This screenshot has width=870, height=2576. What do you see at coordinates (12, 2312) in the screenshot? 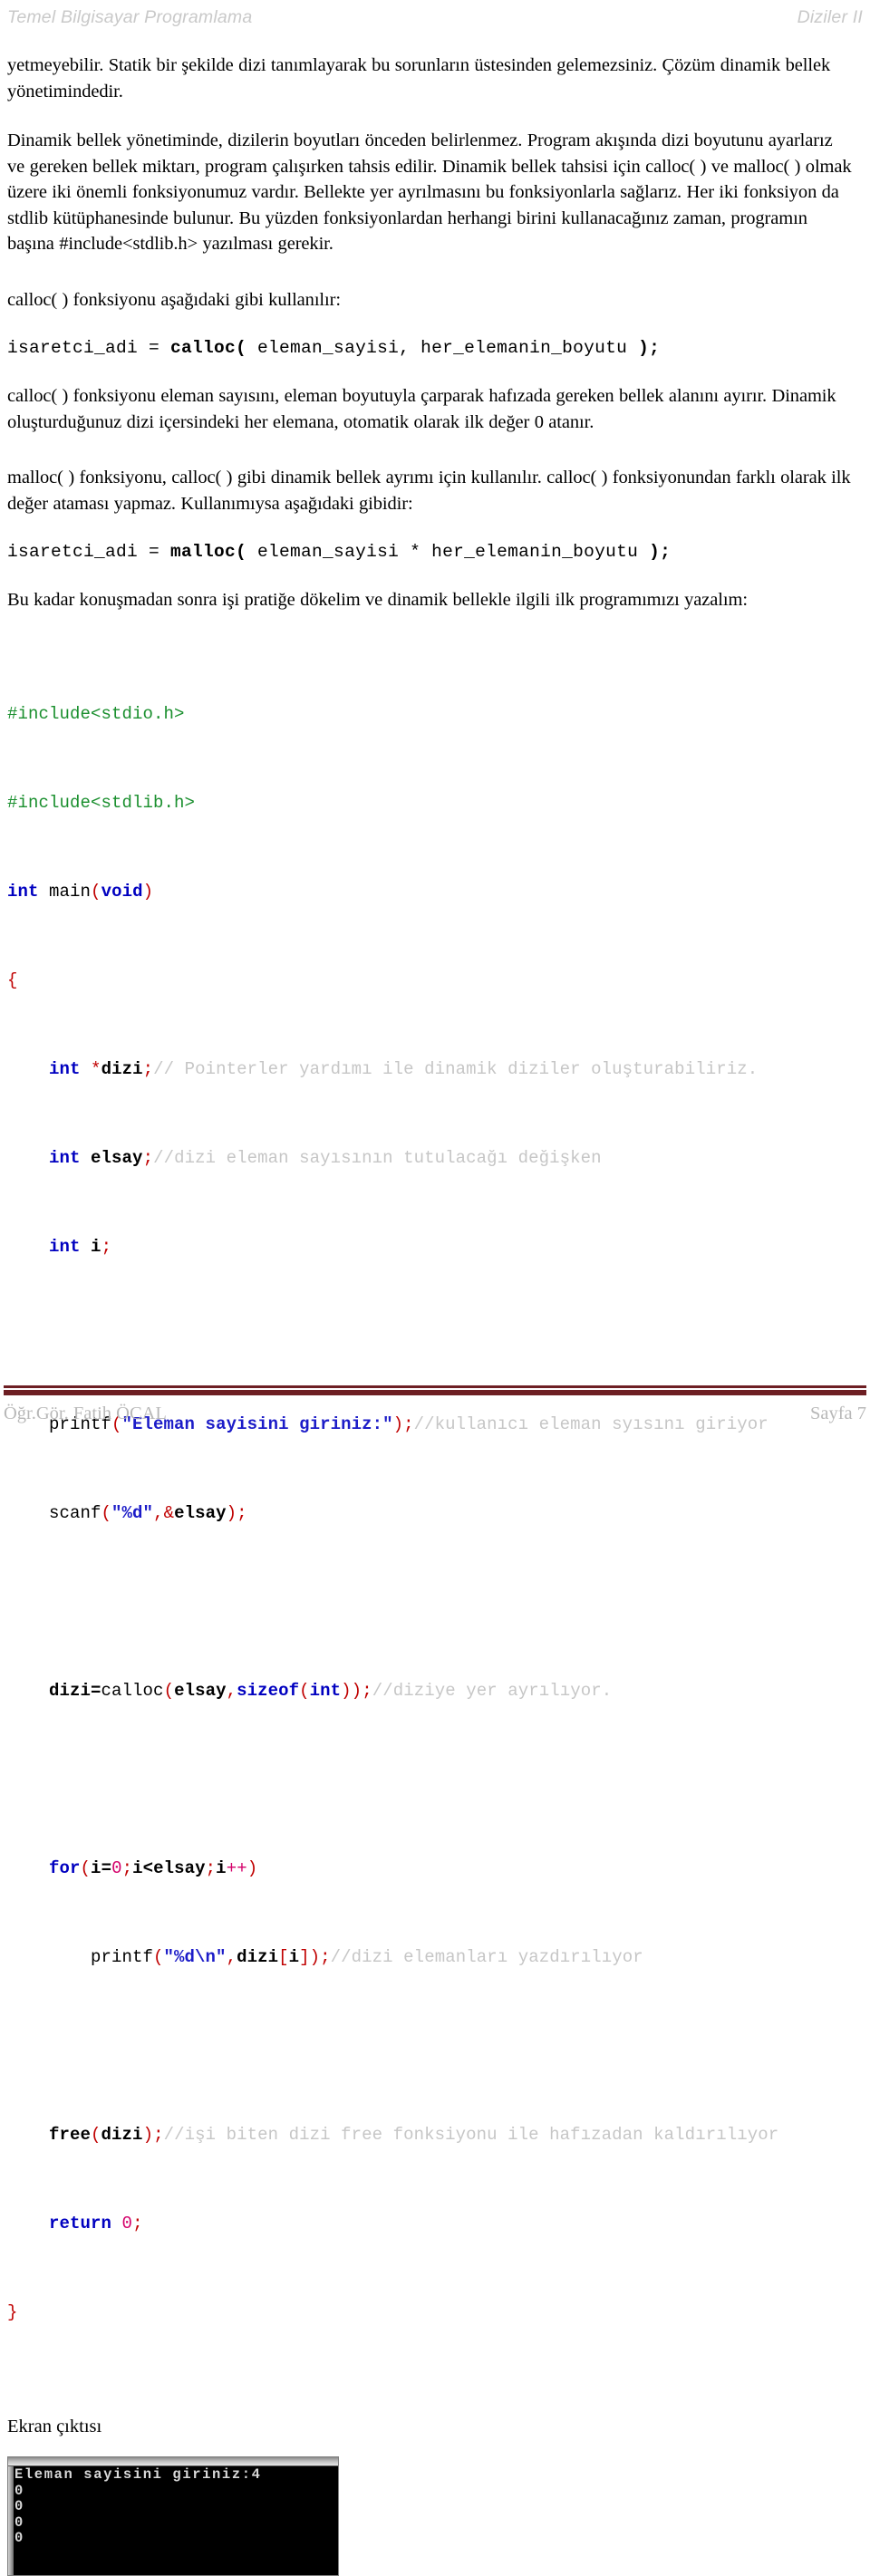
I see `brace-close: }` at bounding box center [12, 2312].